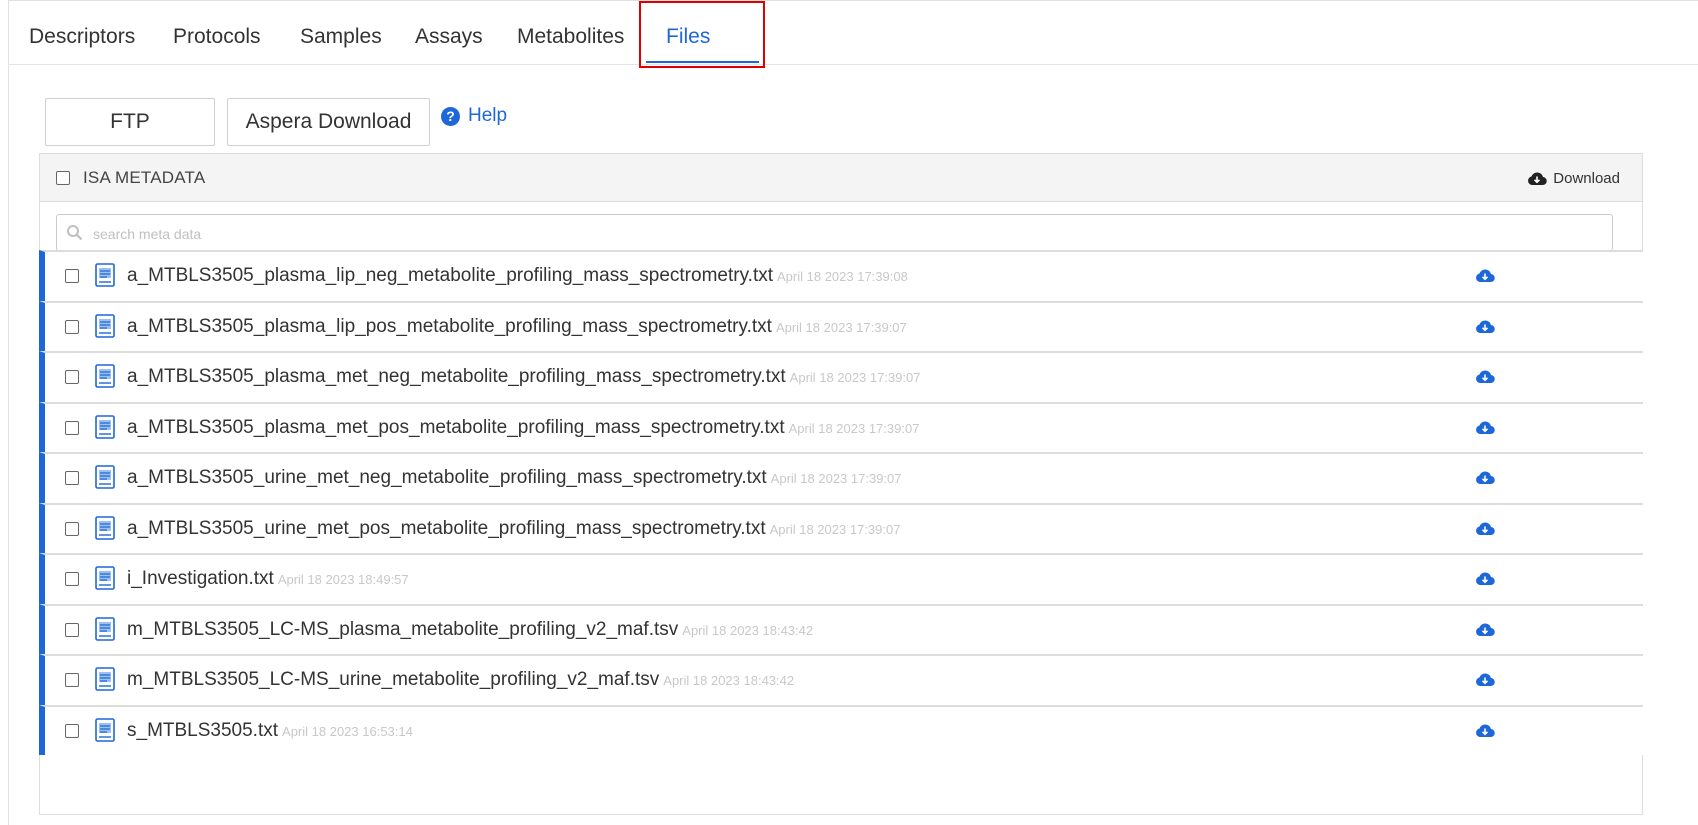 This screenshot has width=1698, height=825. Describe the element at coordinates (144, 177) in the screenshot. I see `panel-title: ISA METADATA` at that location.